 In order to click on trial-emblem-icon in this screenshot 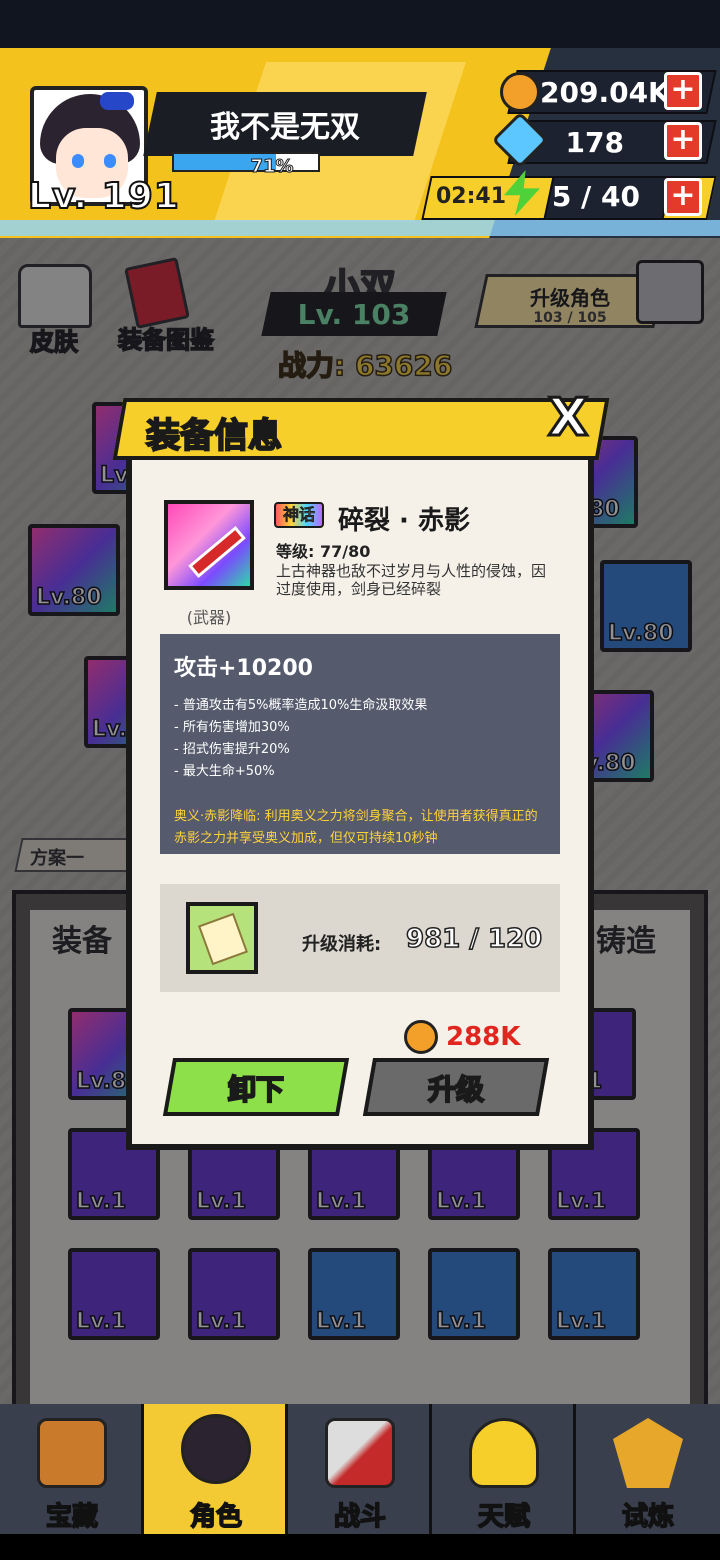, I will do `click(648, 1453)`.